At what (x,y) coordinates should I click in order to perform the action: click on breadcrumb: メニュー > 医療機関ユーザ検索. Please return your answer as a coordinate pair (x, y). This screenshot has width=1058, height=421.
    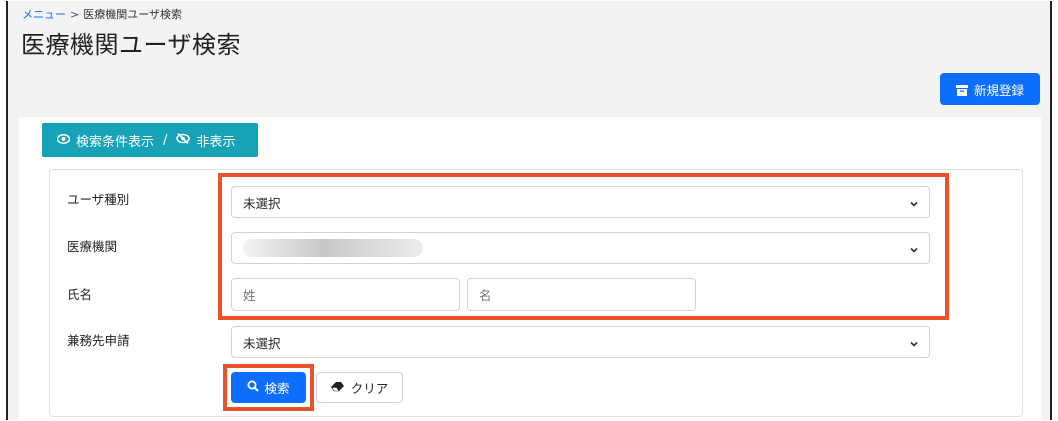
    Looking at the image, I should click on (102, 14).